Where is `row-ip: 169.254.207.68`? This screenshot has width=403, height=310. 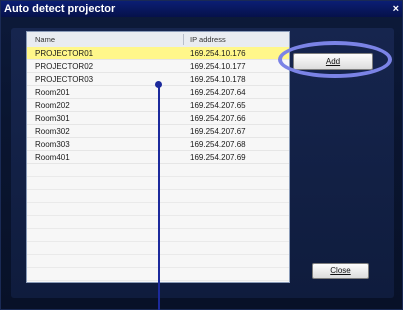 row-ip: 169.254.207.68 is located at coordinates (218, 144).